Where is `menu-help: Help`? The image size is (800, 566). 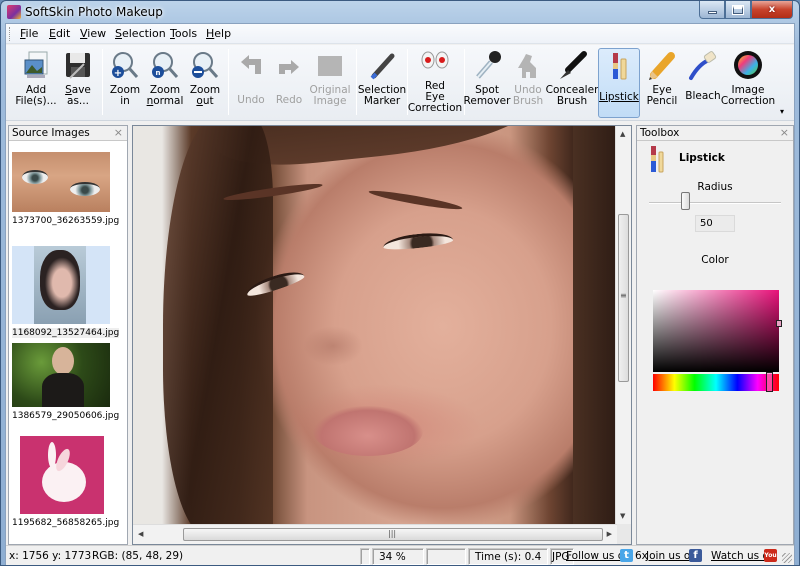 menu-help: Help is located at coordinates (218, 33).